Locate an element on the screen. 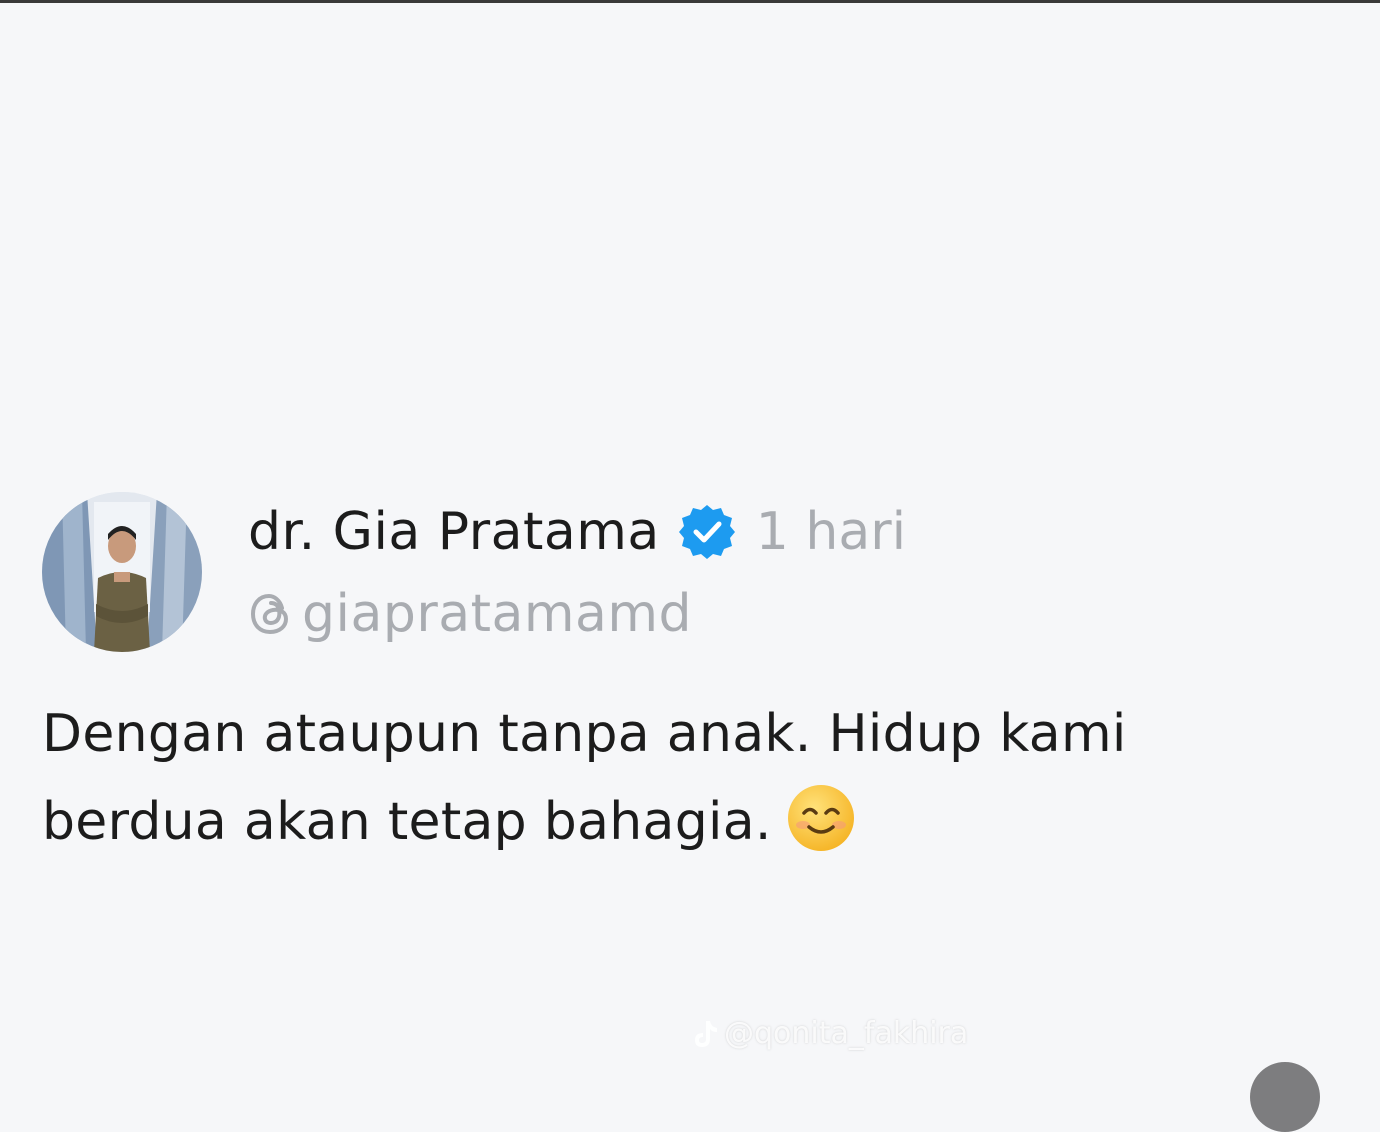 Image resolution: width=1380 pixels, height=1132 pixels. avatar-photo is located at coordinates (122, 572).